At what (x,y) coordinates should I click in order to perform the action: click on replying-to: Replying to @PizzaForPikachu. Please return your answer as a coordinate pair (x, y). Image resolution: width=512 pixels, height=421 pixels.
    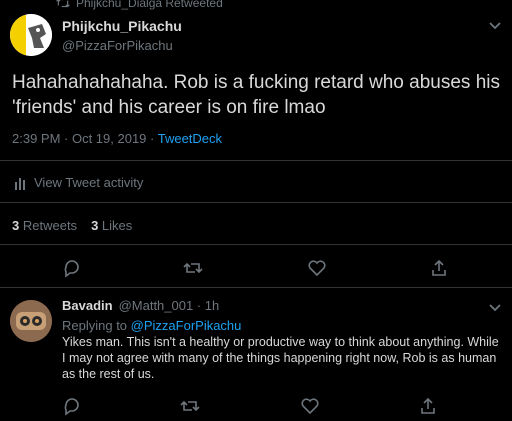
    Looking at the image, I should click on (151, 325).